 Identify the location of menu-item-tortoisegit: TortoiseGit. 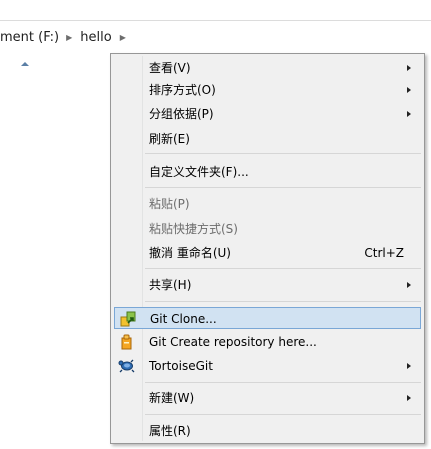
(267, 366).